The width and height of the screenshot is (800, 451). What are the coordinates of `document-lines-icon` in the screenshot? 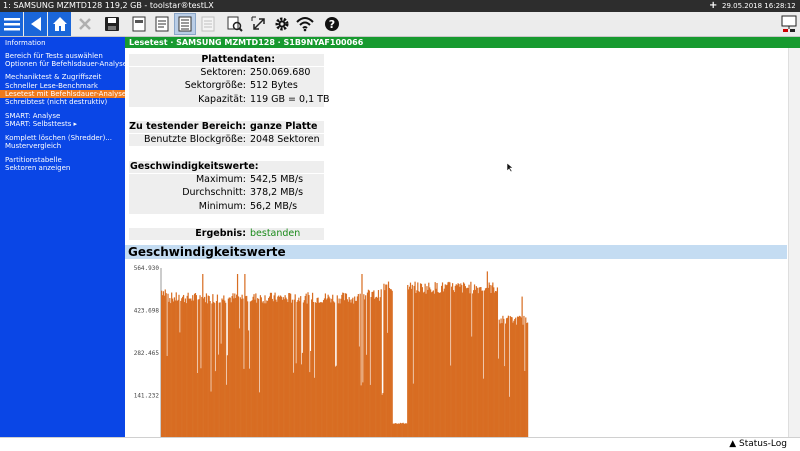 It's located at (162, 24).